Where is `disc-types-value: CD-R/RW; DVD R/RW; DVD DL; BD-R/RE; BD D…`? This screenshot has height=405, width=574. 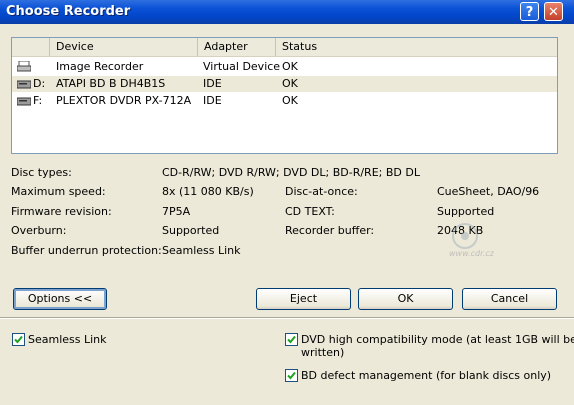 disc-types-value: CD-R/RW; DVD R/RW; DVD DL; BD-R/RE; BD D… is located at coordinates (291, 172).